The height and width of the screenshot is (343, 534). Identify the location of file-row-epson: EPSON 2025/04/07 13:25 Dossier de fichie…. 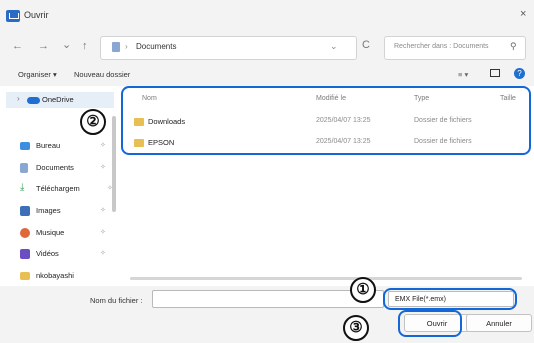
(327, 145).